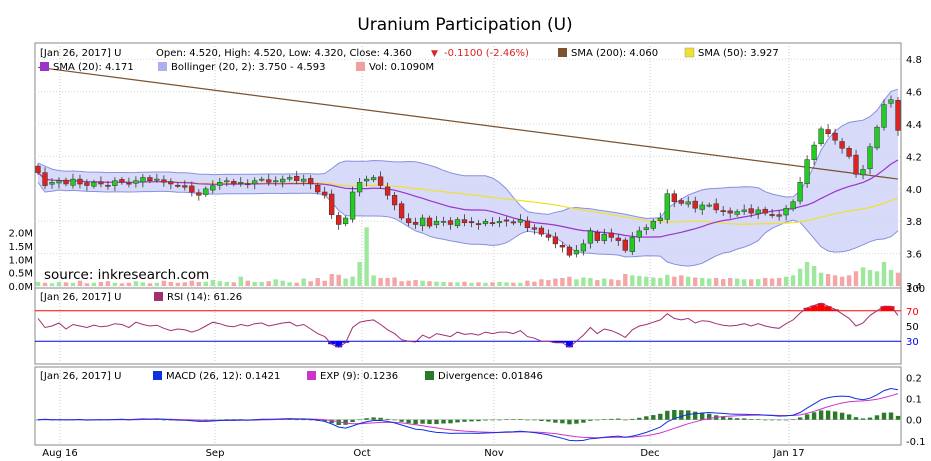  I want to click on legend-swatch-rsi, so click(158, 296).